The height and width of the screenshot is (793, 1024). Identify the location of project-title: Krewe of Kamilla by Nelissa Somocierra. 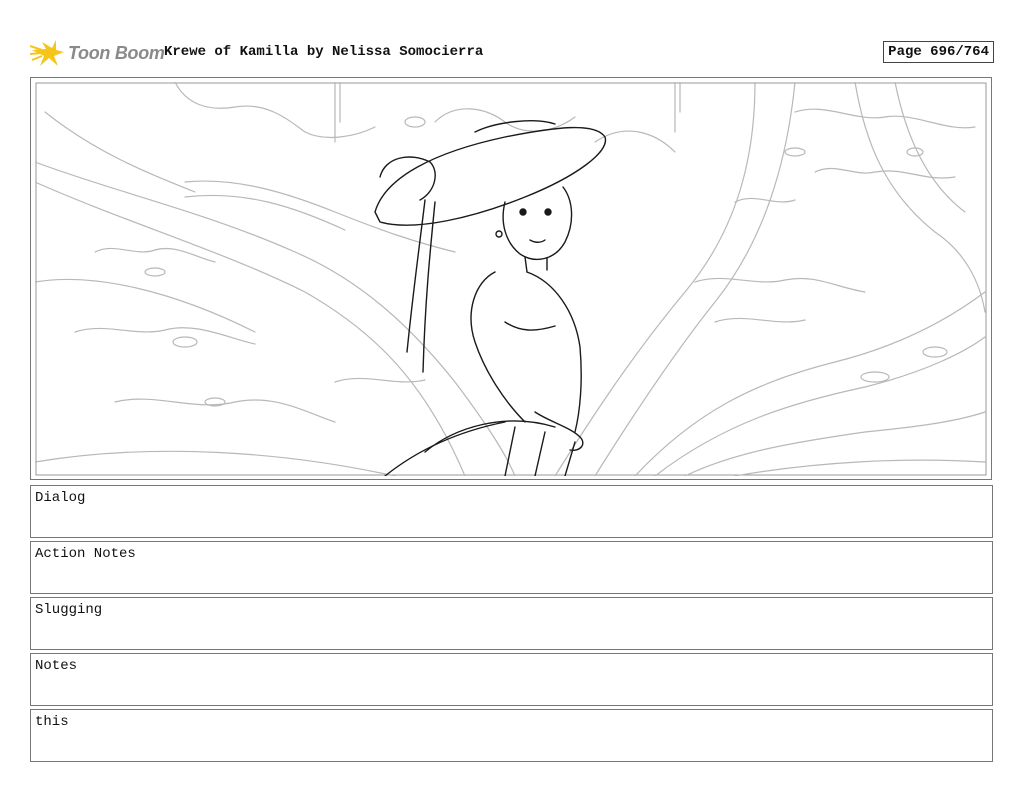
(324, 52).